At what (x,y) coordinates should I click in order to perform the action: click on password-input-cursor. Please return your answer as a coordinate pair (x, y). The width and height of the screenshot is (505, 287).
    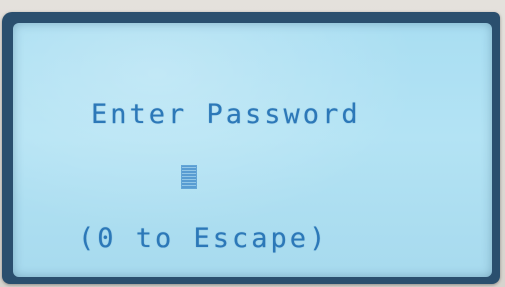
    Looking at the image, I should click on (189, 177).